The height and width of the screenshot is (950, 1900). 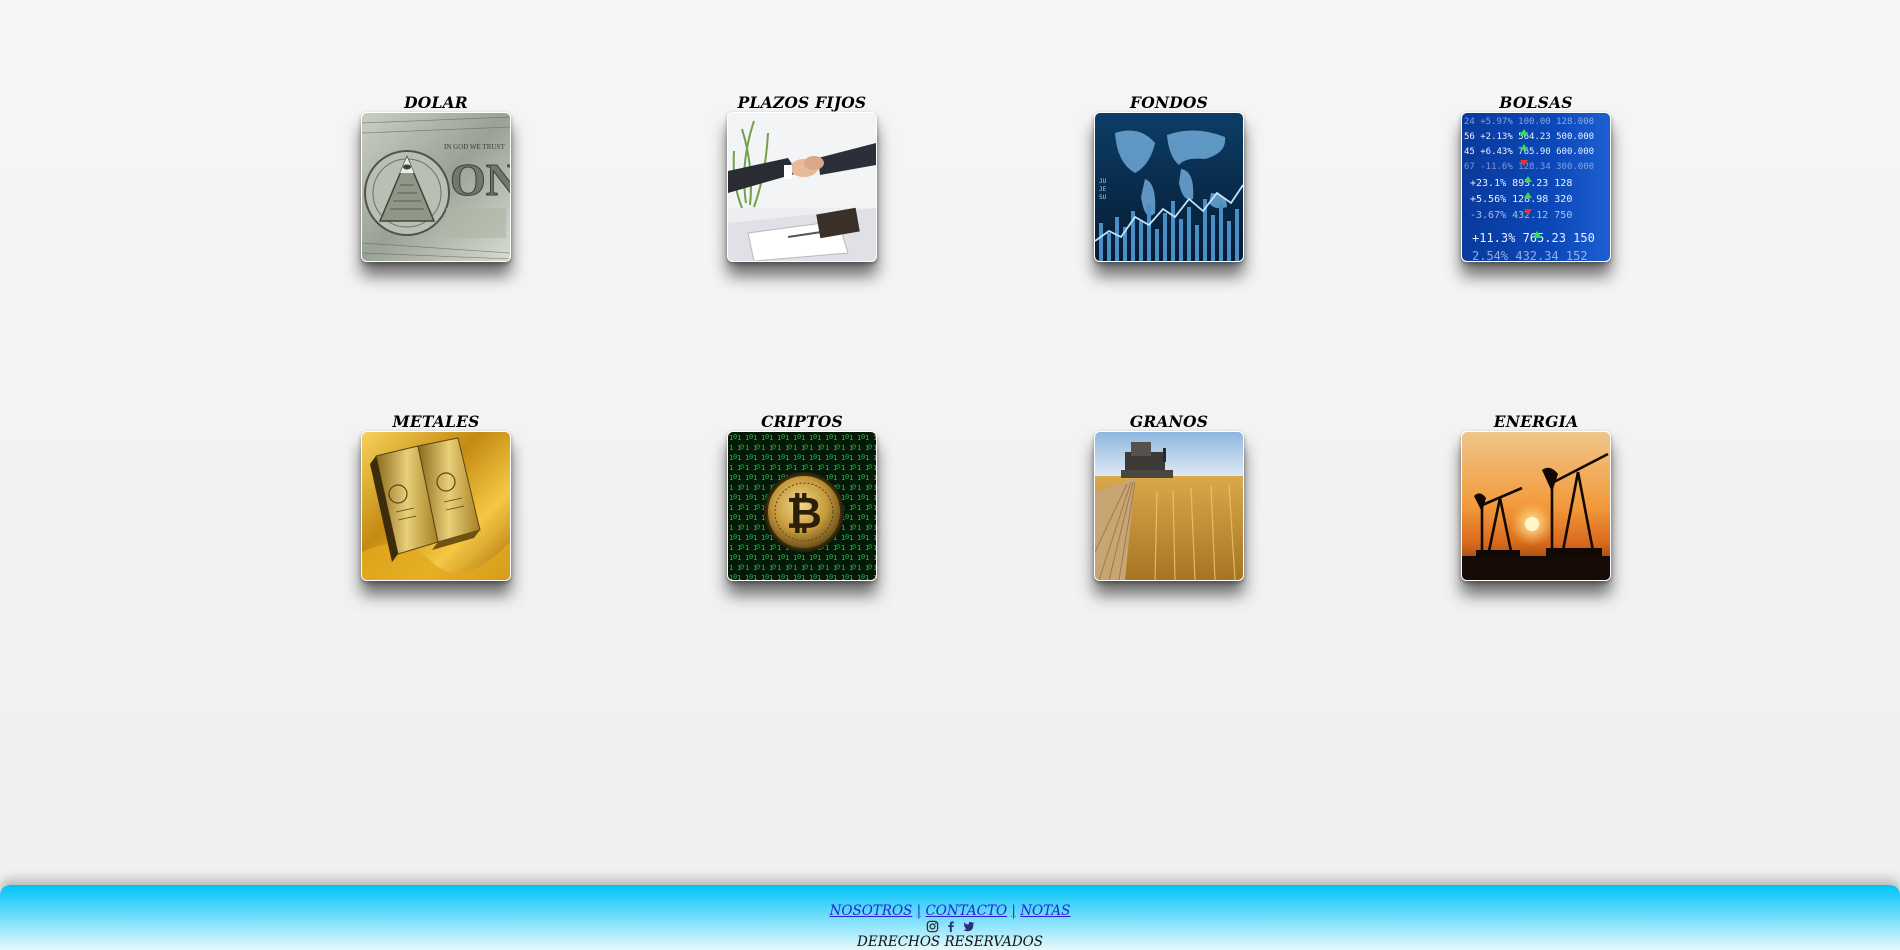 I want to click on wheat-harvest-image, so click(x=1169, y=506).